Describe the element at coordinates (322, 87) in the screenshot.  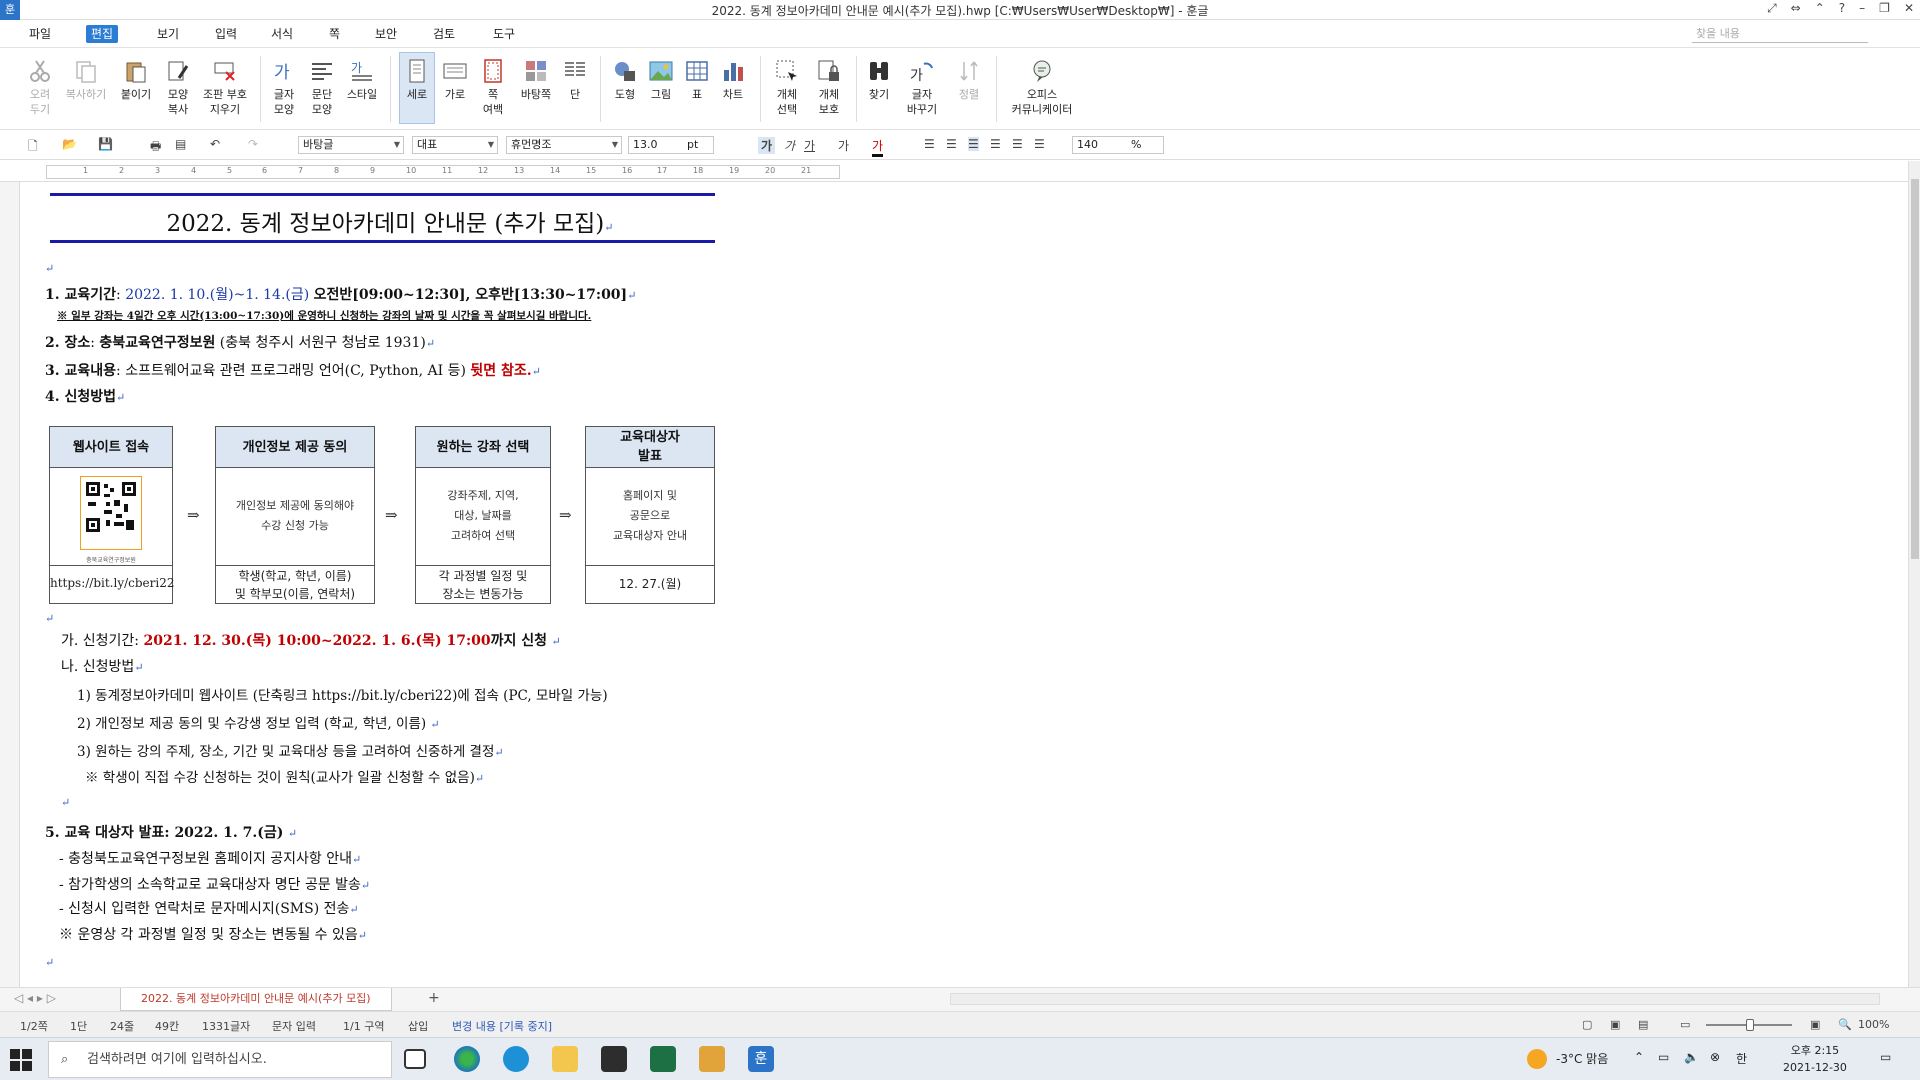
I see `para-shape-button: 문단 모양` at that location.